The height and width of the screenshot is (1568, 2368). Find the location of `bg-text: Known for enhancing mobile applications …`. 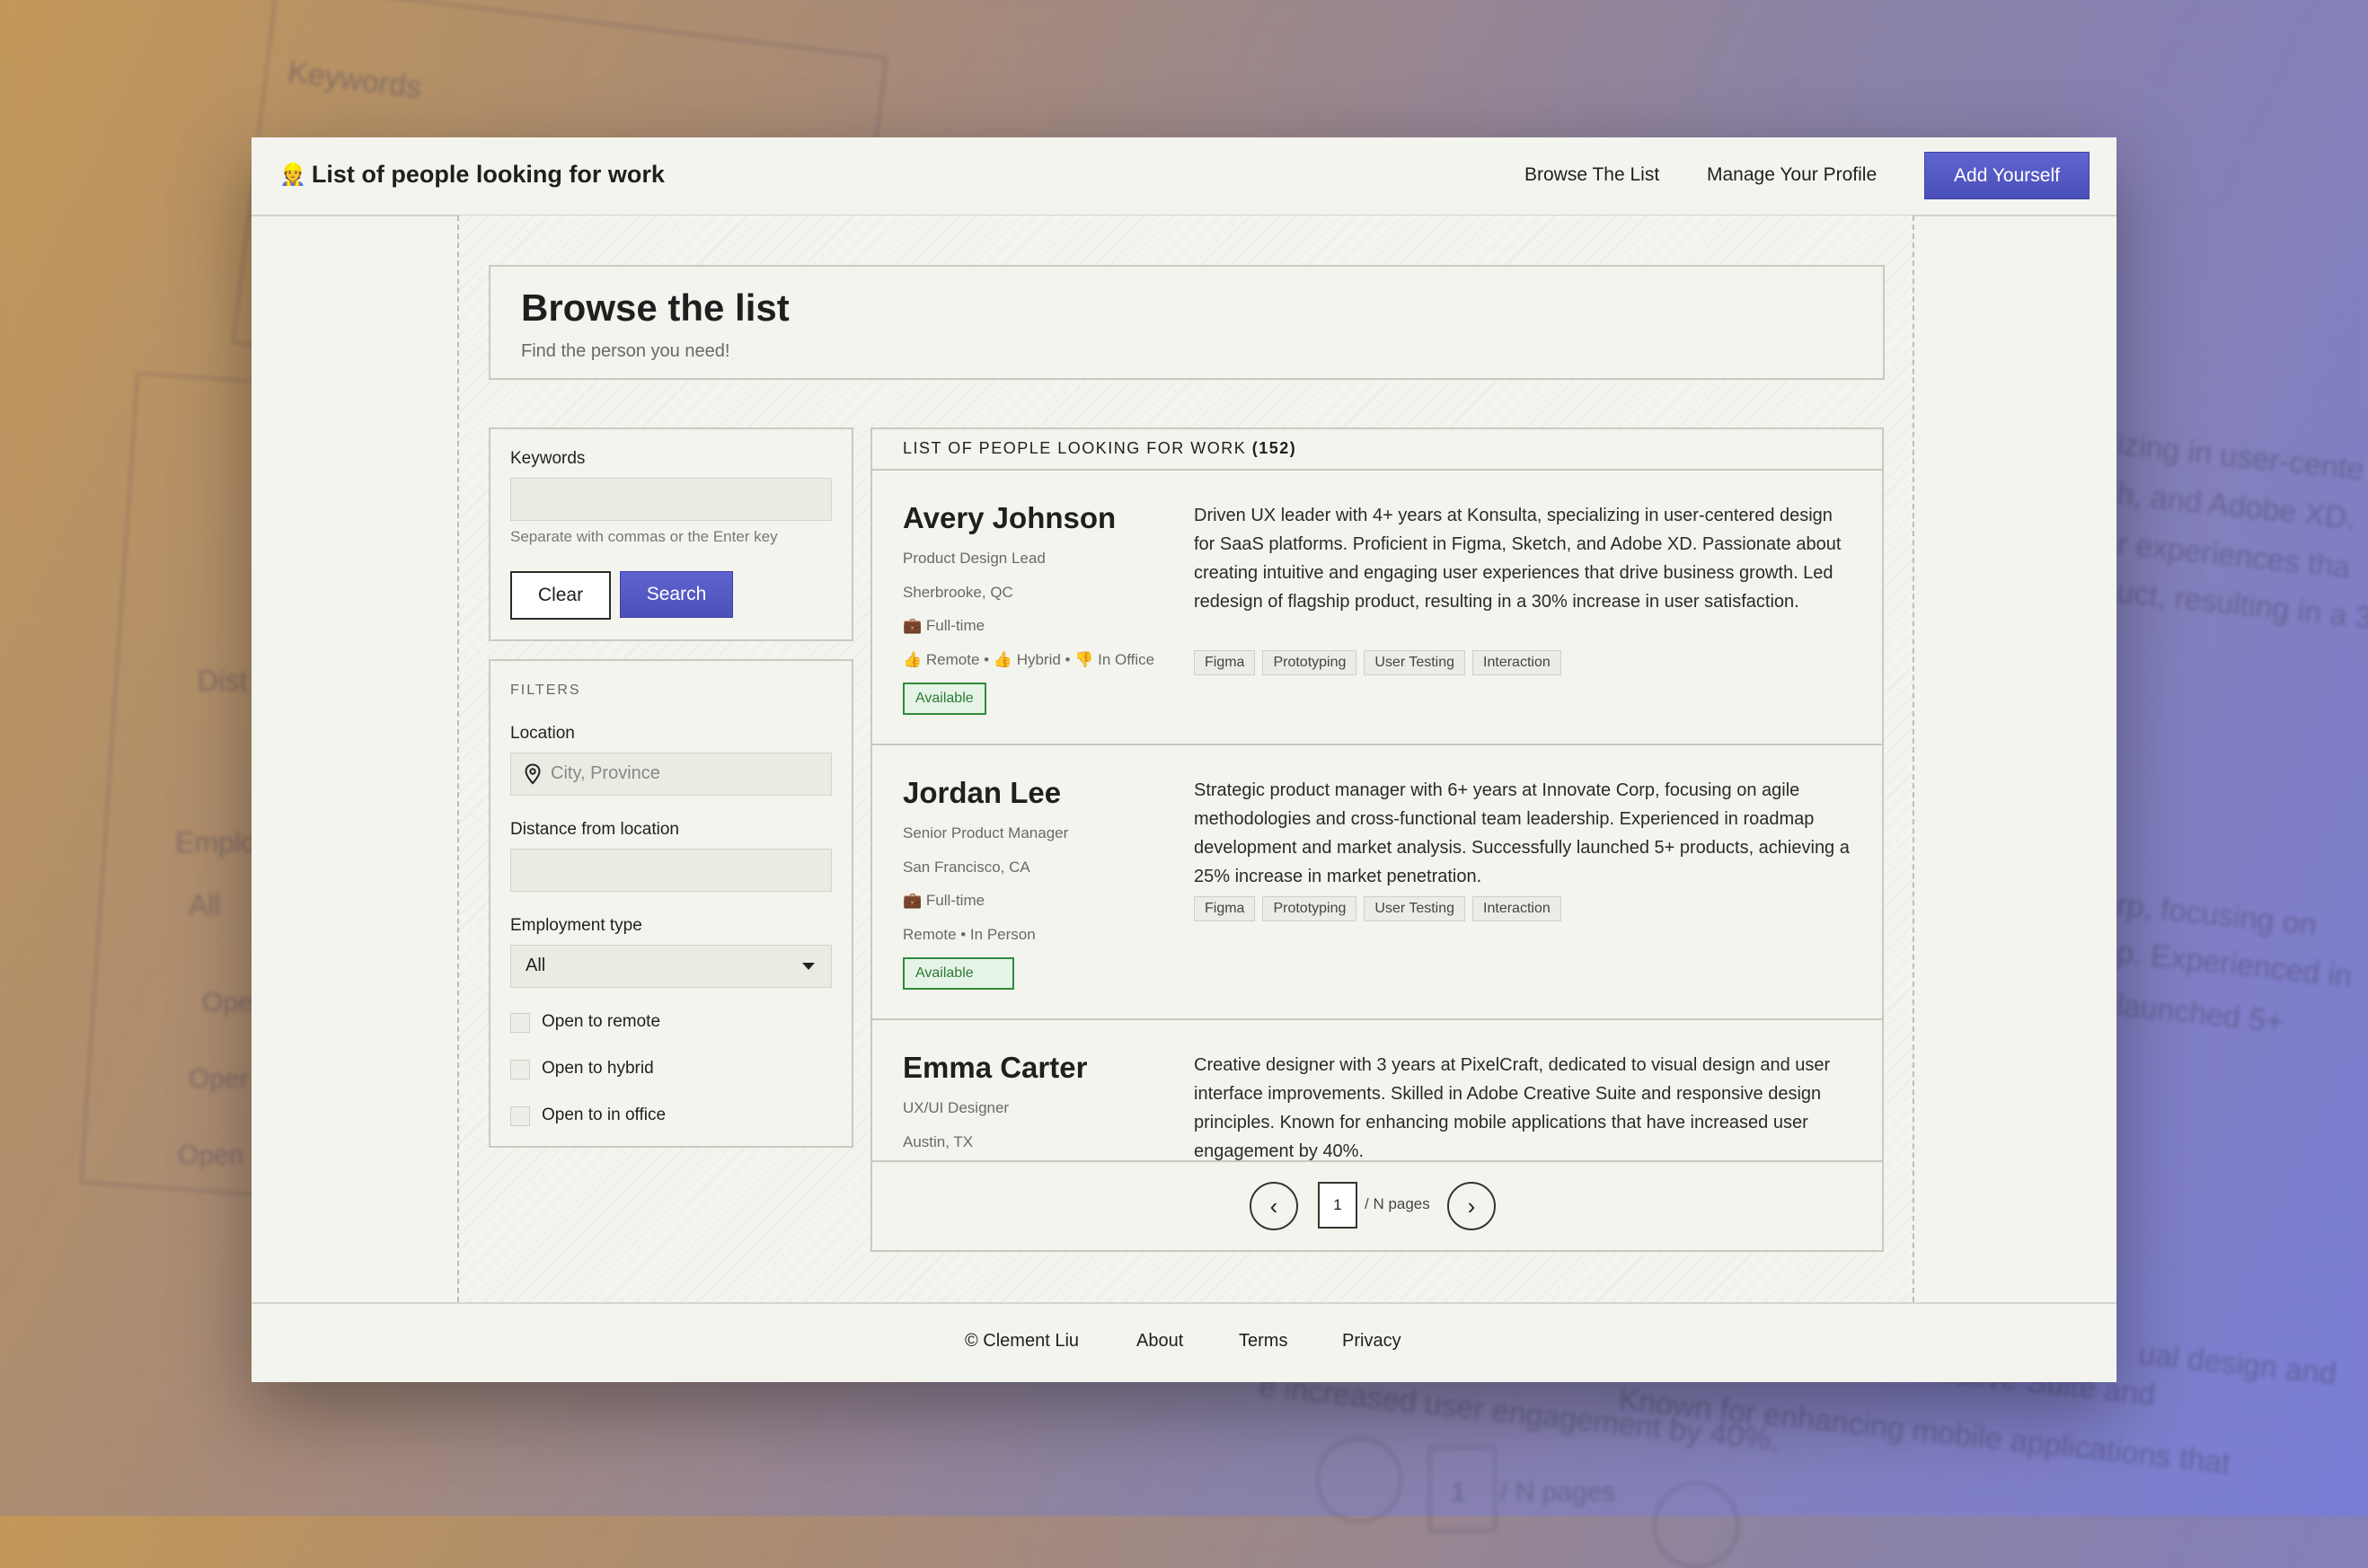

bg-text: Known for enhancing mobile applications … is located at coordinates (1924, 1431).